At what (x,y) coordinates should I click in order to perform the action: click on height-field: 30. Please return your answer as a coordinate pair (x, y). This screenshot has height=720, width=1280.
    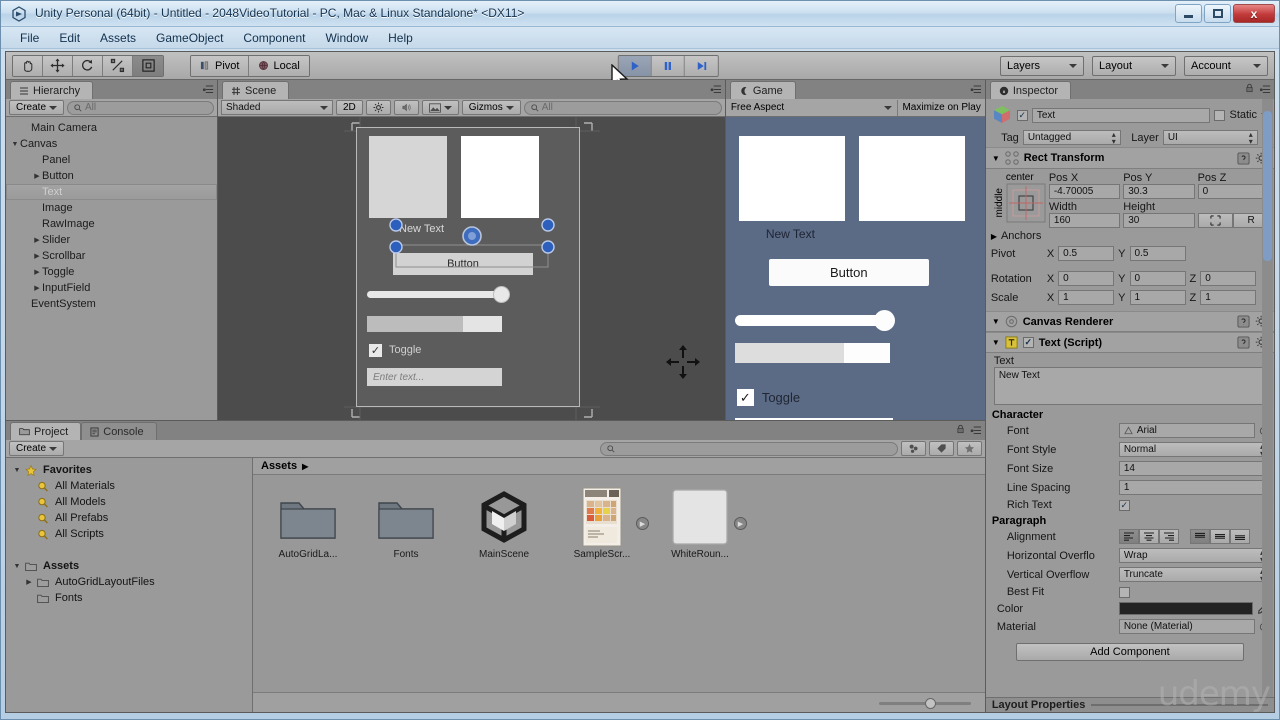
    Looking at the image, I should click on (1159, 220).